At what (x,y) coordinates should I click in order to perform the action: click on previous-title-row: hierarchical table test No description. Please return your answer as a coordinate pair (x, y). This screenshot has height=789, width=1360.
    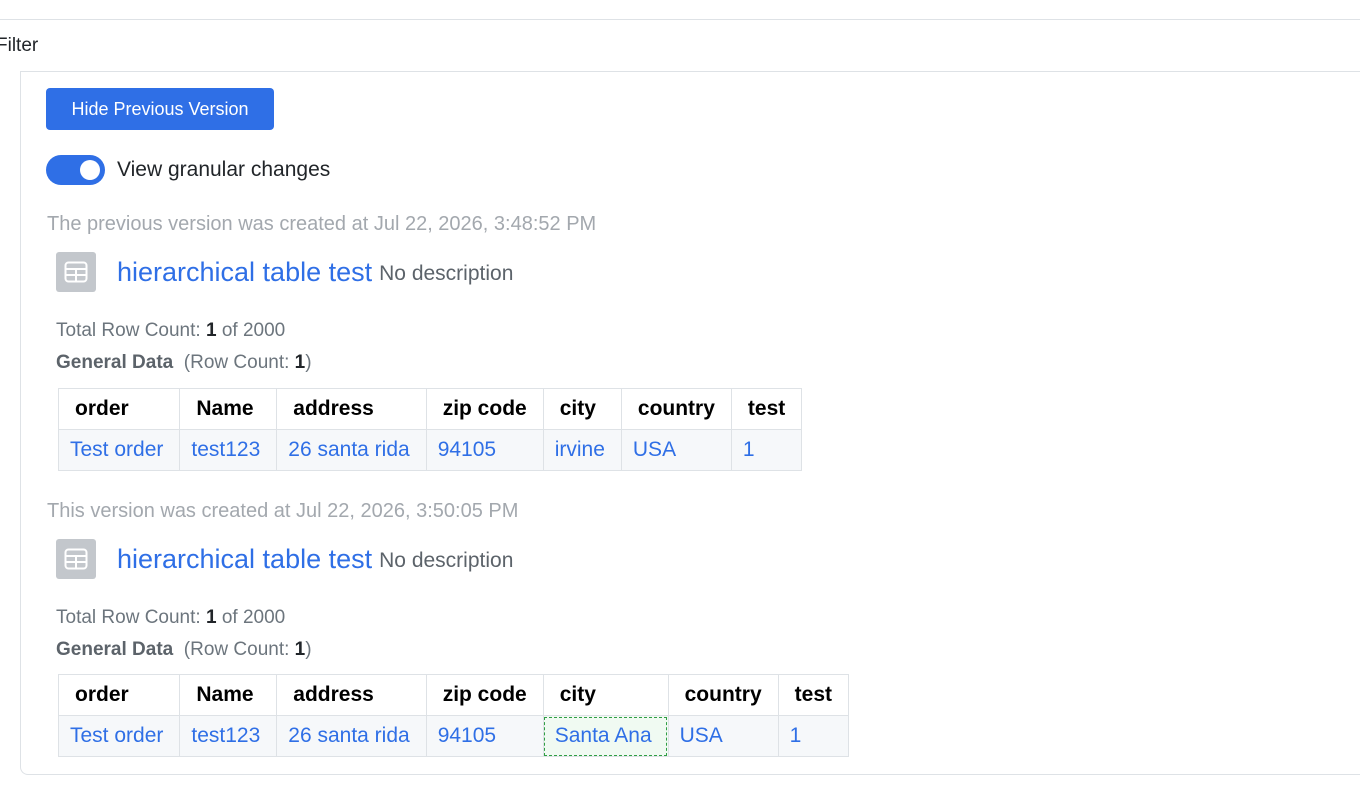
    Looking at the image, I should click on (284, 272).